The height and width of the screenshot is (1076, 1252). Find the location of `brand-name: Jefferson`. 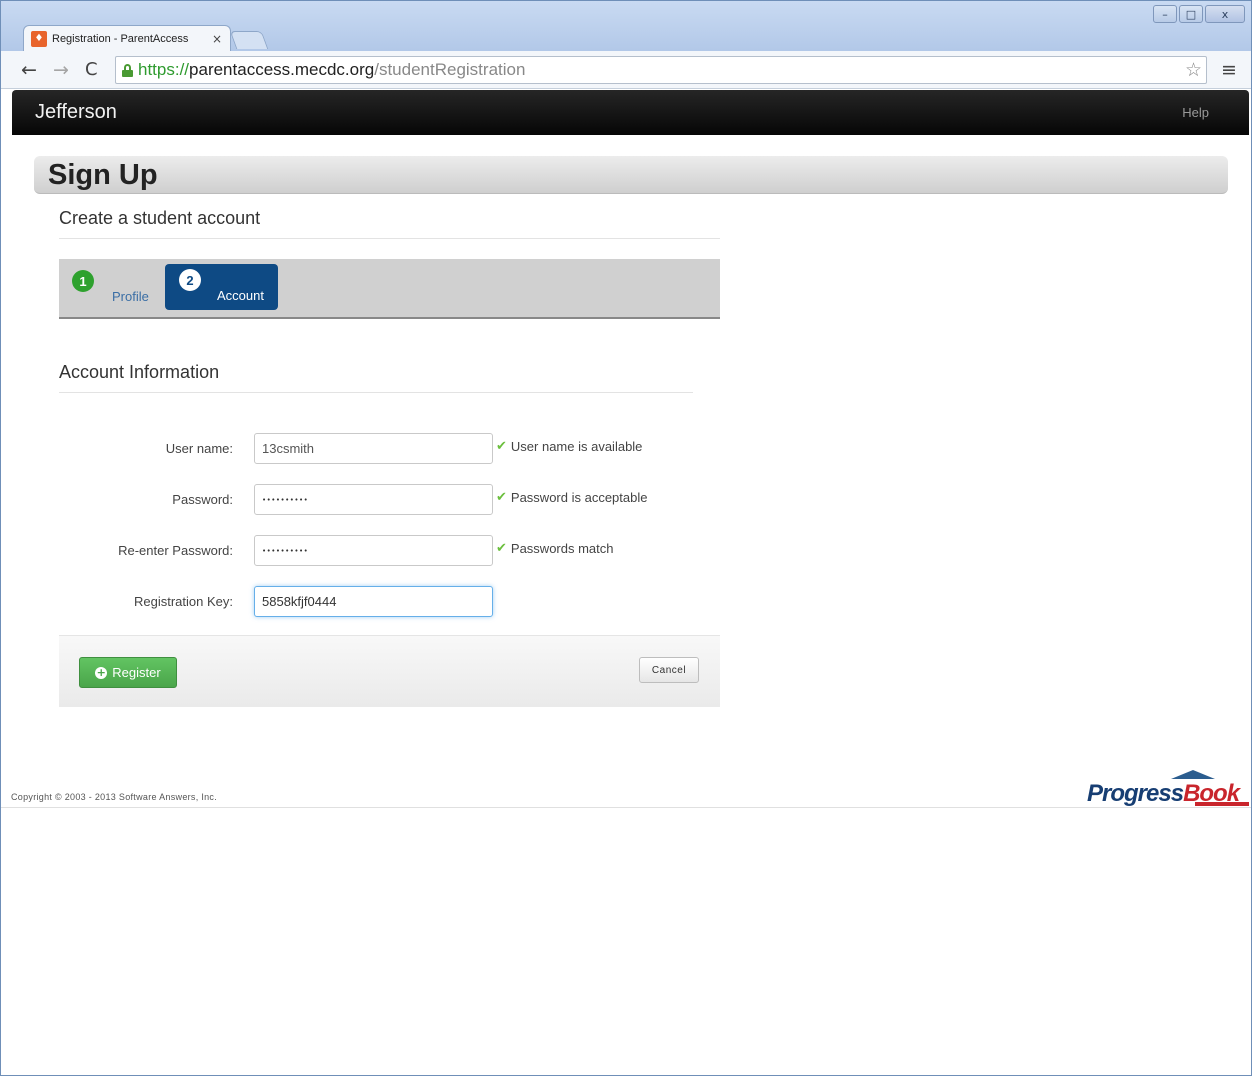

brand-name: Jefferson is located at coordinates (76, 112).